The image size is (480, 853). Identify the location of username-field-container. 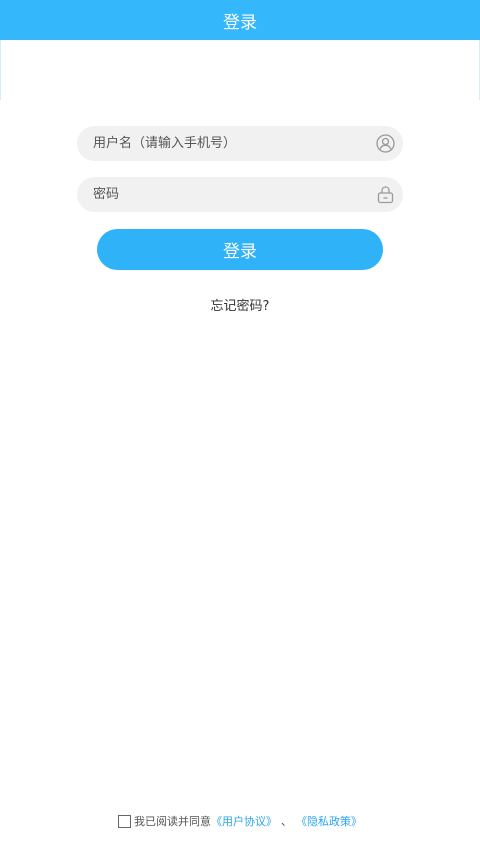
(240, 143).